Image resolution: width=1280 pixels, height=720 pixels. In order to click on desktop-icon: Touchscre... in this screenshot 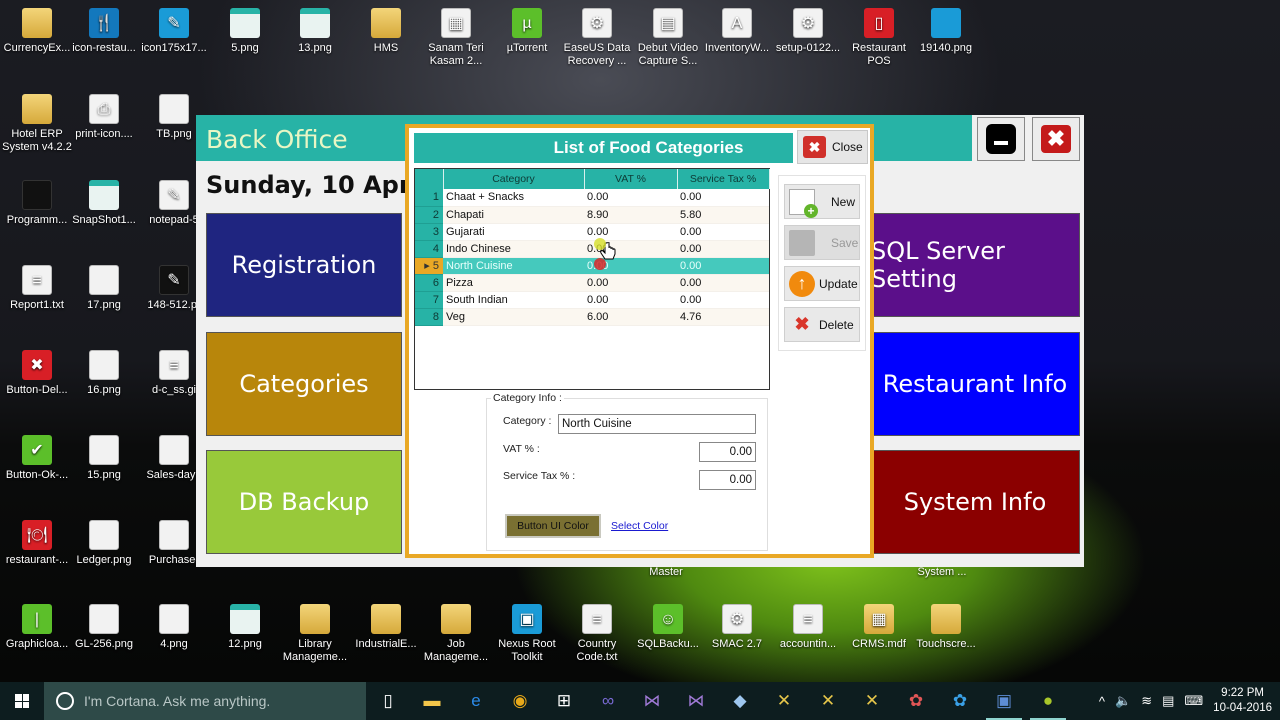, I will do `click(946, 627)`.